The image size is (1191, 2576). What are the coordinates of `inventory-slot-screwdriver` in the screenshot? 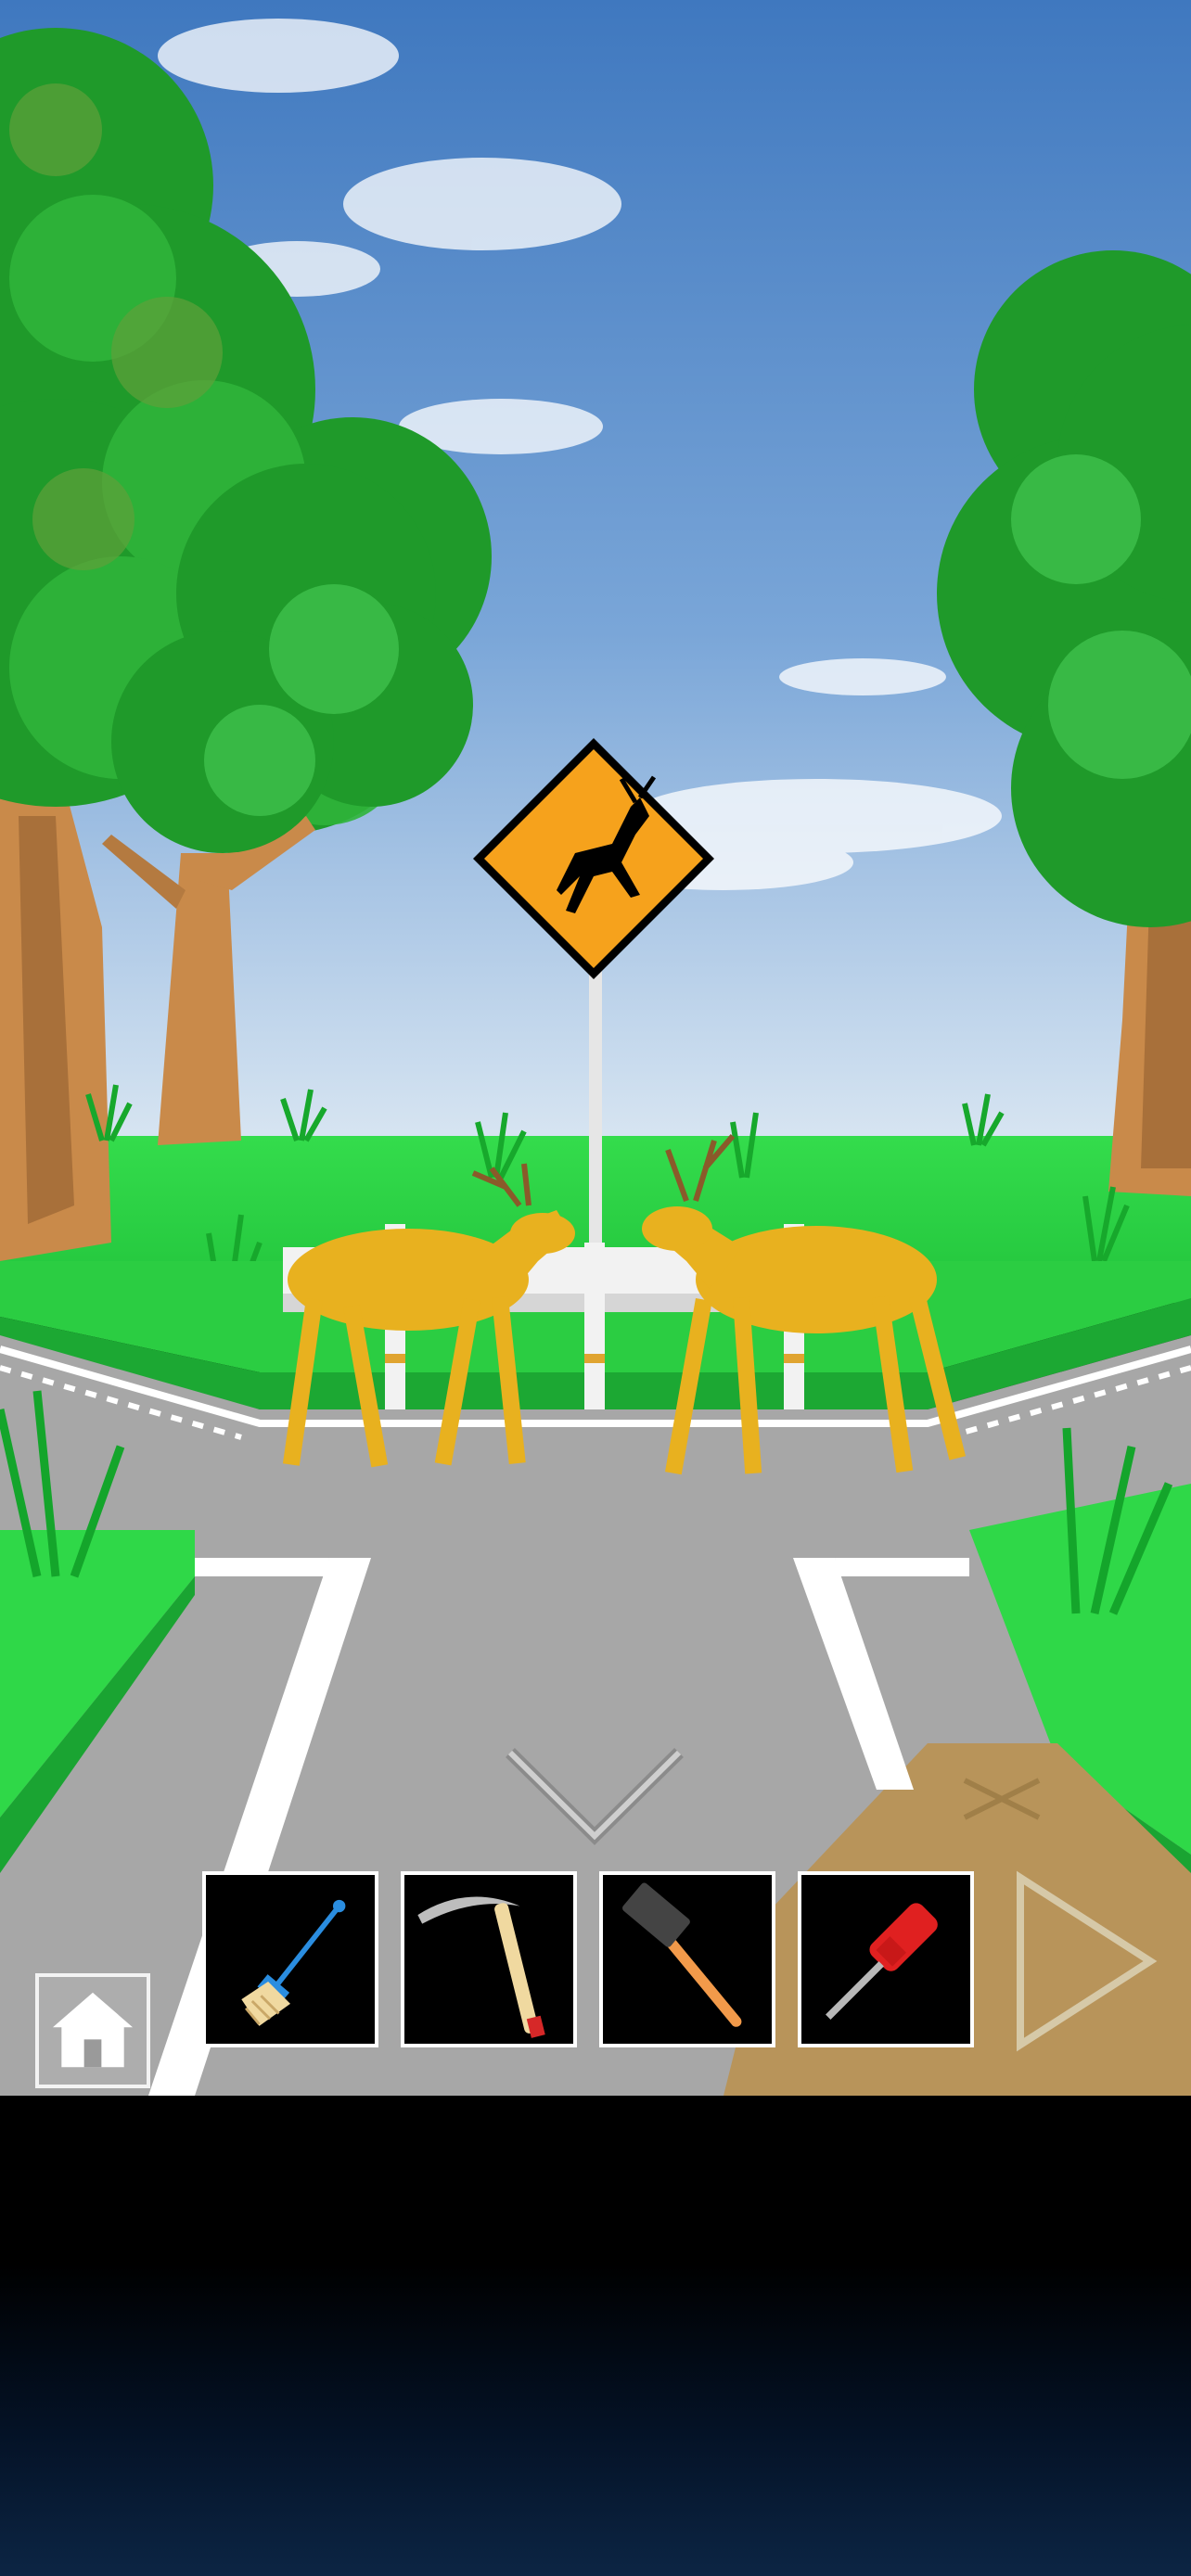 It's located at (886, 1959).